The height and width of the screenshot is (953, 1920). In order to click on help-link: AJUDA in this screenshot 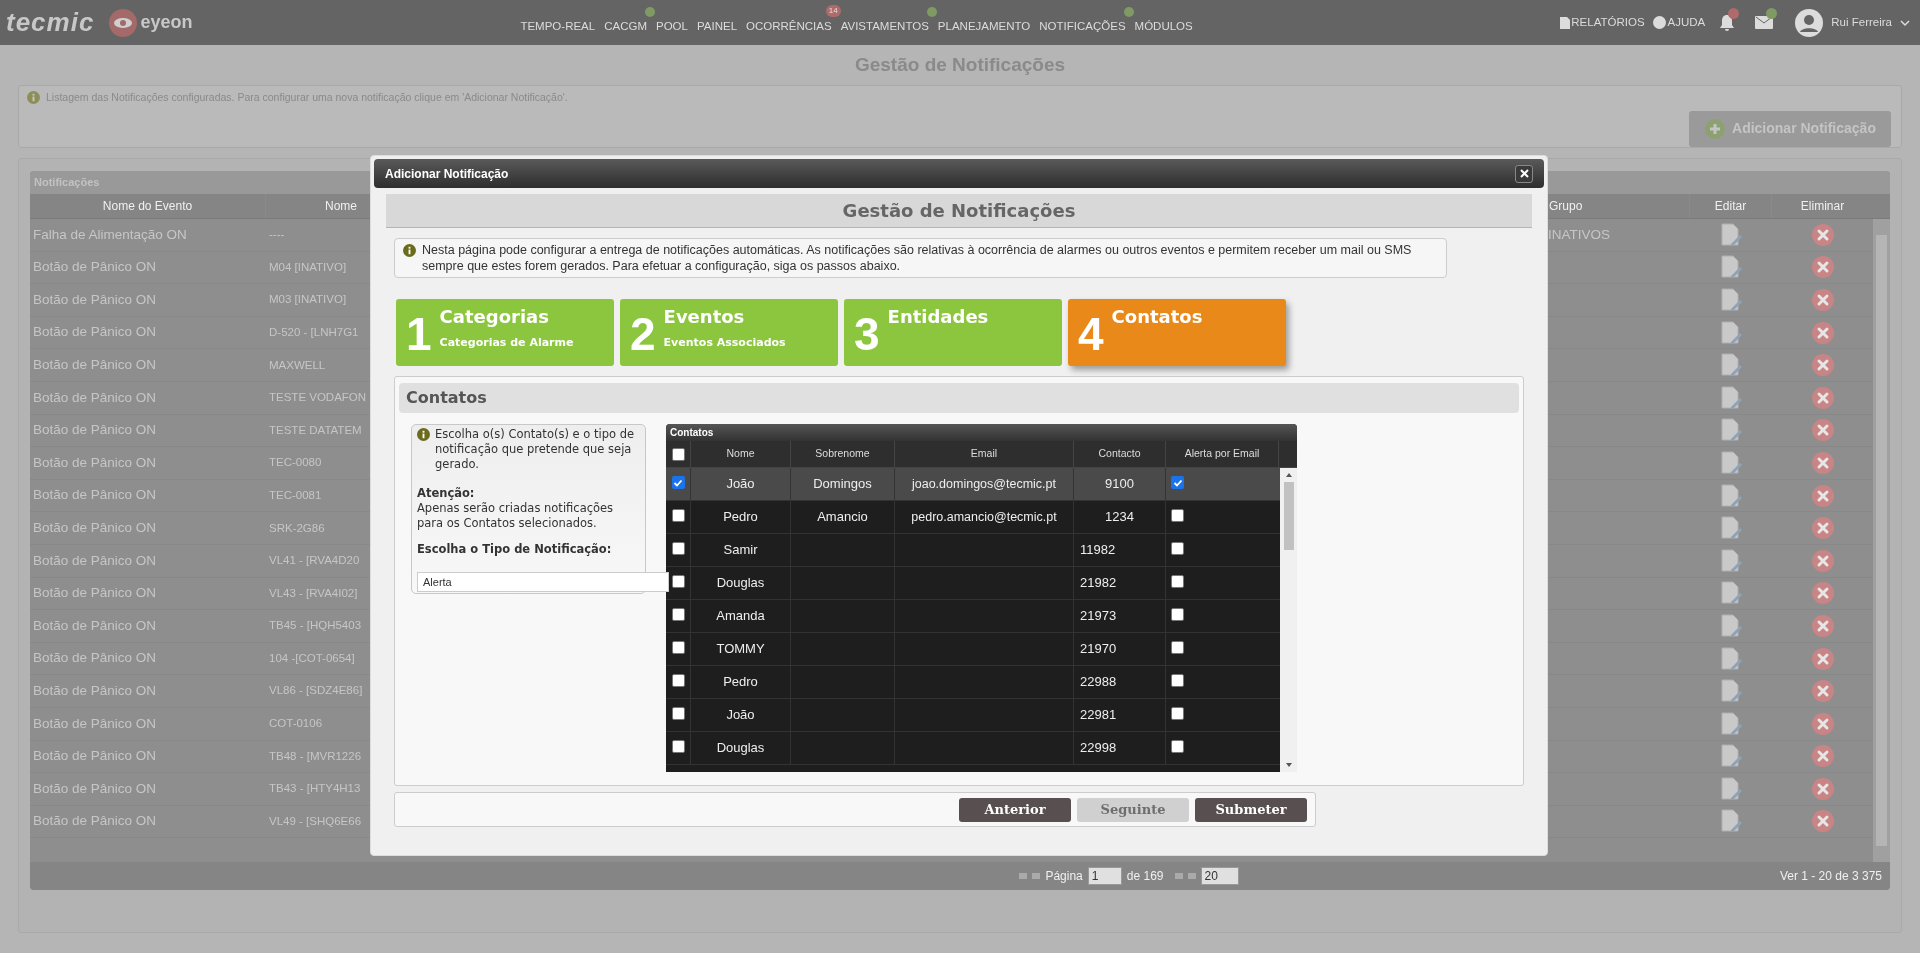, I will do `click(1686, 22)`.